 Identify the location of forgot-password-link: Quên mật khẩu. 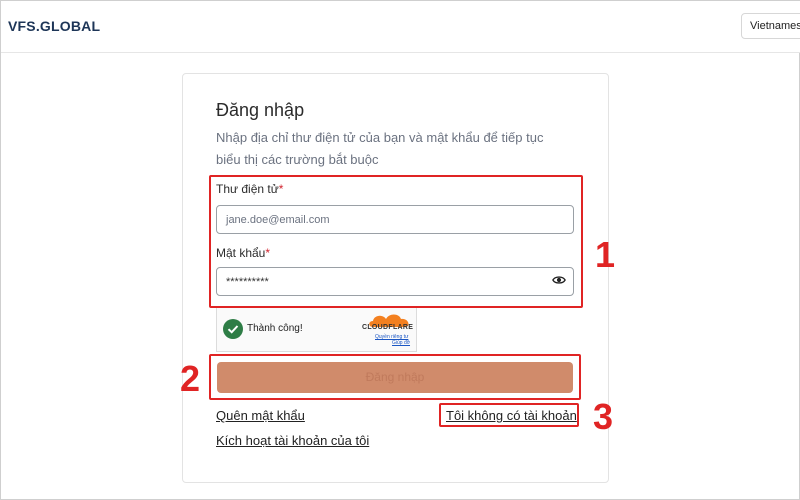
(260, 415).